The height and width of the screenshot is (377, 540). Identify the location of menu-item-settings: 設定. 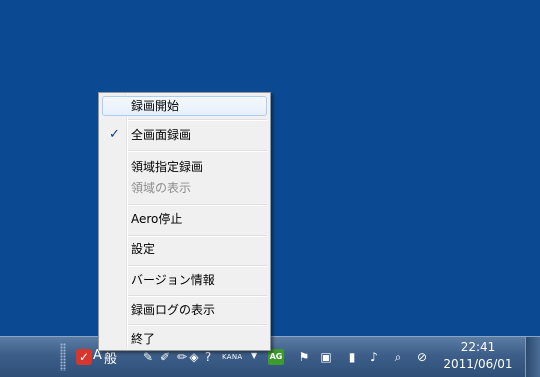
(184, 249).